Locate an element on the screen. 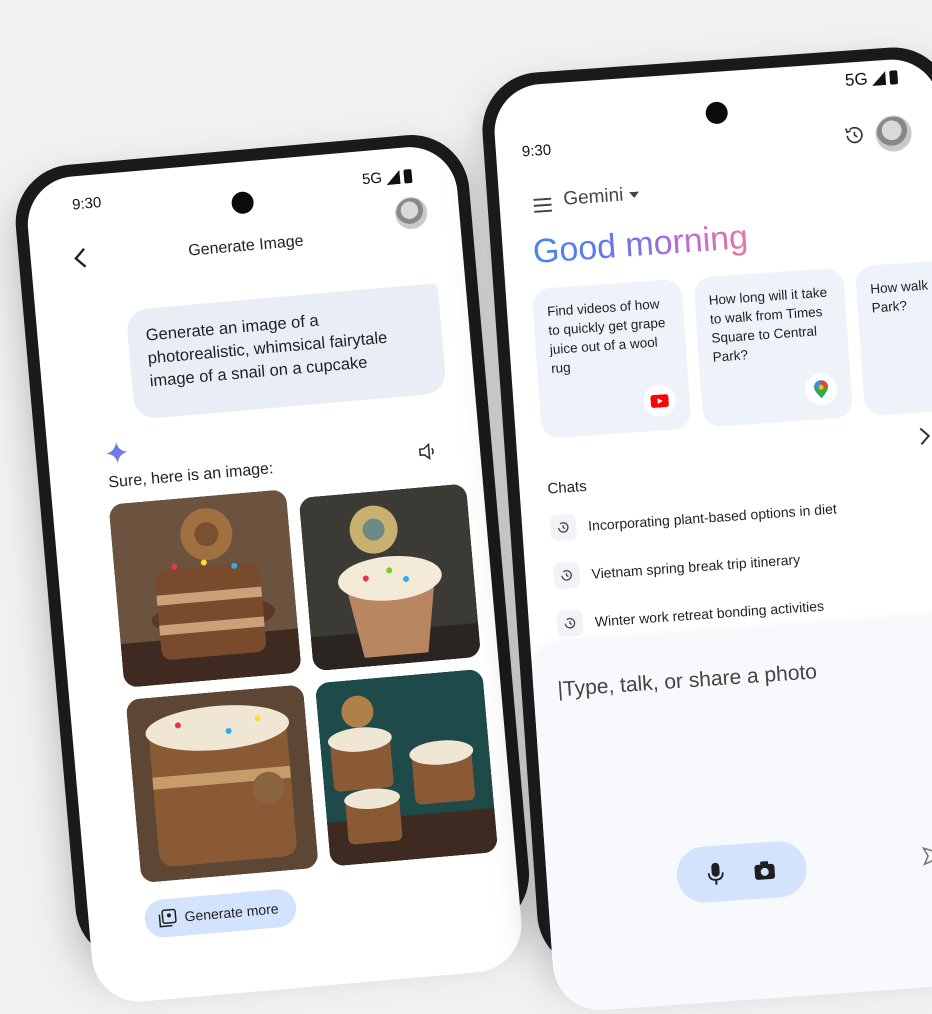 This screenshot has width=932, height=1014. camera-icon is located at coordinates (764, 870).